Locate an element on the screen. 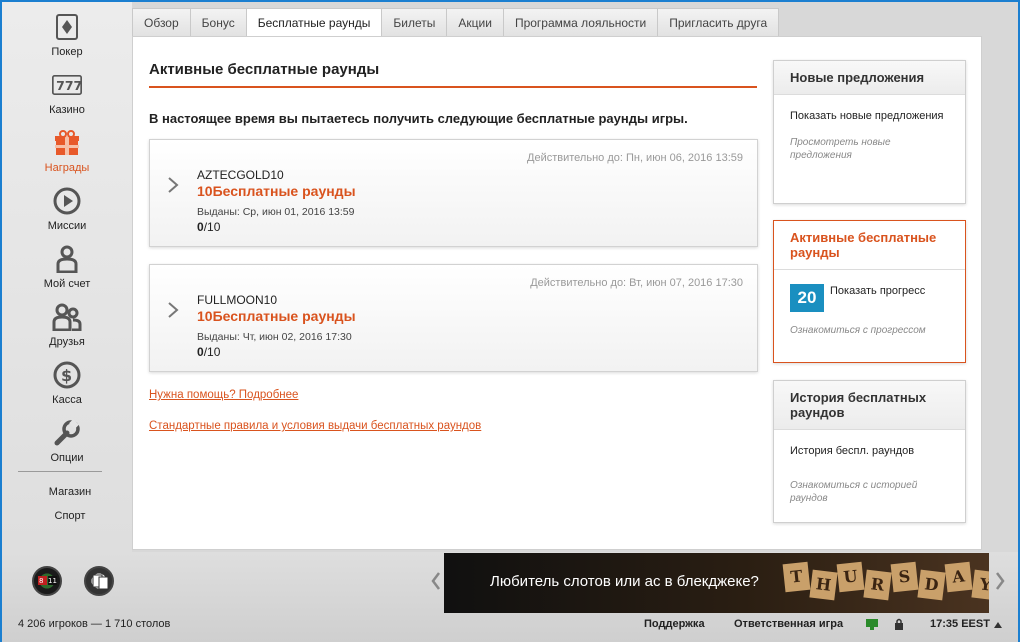  banner-prev-arrow-icon is located at coordinates (436, 581).